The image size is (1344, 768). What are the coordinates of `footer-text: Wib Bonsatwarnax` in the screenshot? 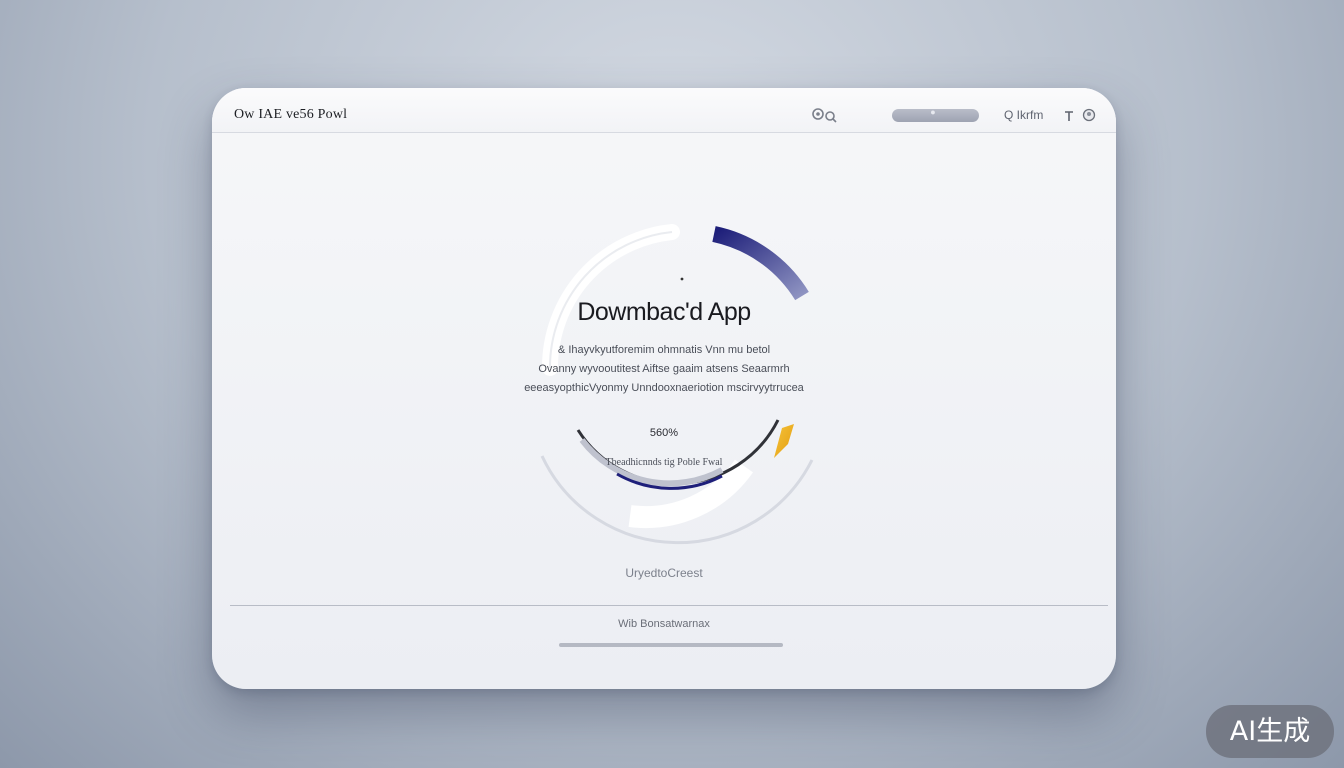 It's located at (664, 624).